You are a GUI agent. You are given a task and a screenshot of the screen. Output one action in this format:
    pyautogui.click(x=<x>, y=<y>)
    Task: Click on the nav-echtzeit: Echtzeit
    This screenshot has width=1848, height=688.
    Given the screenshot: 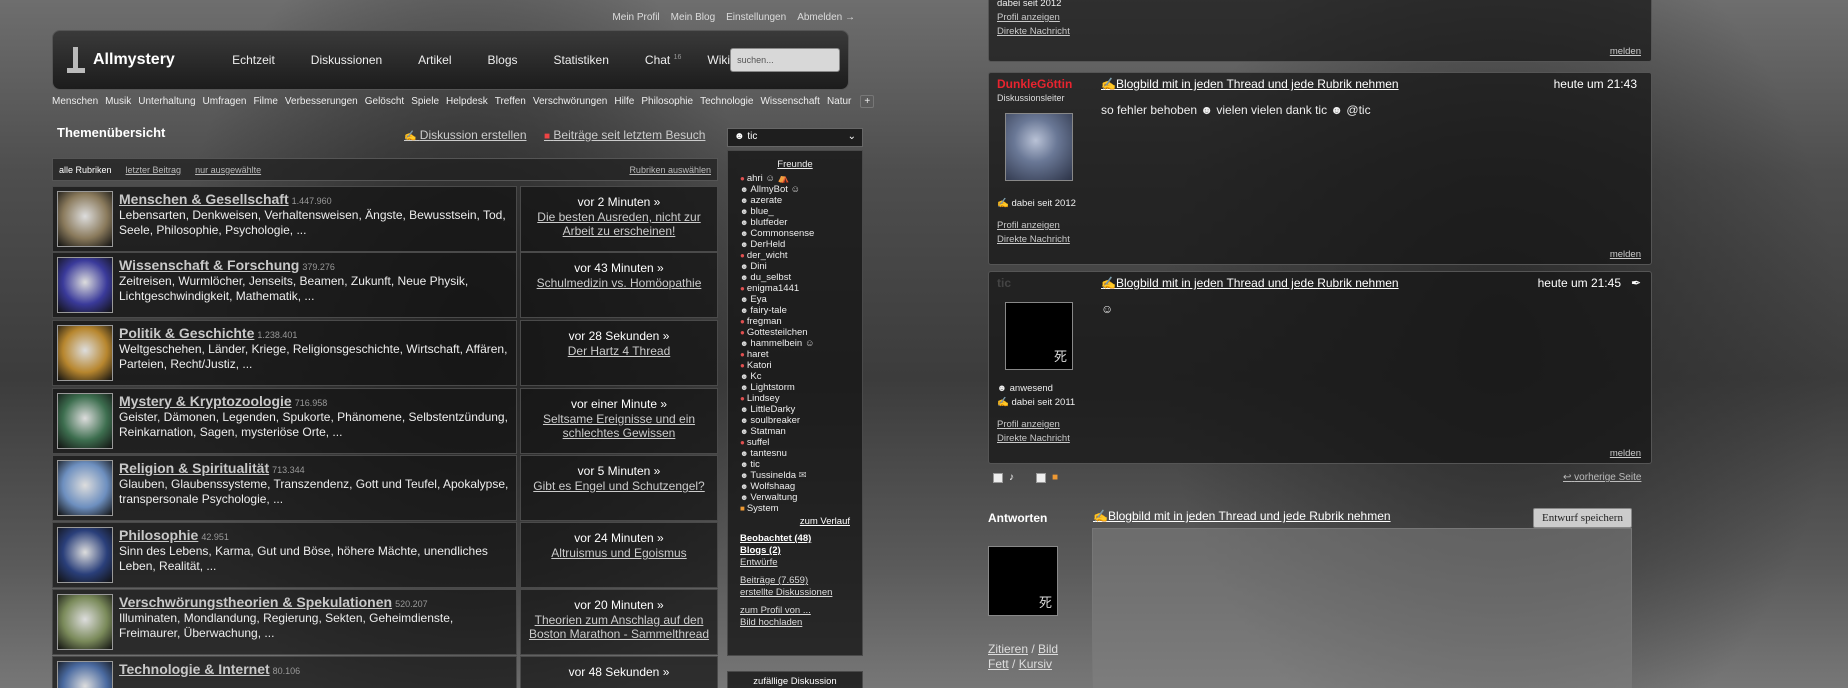 What is the action you would take?
    pyautogui.click(x=253, y=60)
    